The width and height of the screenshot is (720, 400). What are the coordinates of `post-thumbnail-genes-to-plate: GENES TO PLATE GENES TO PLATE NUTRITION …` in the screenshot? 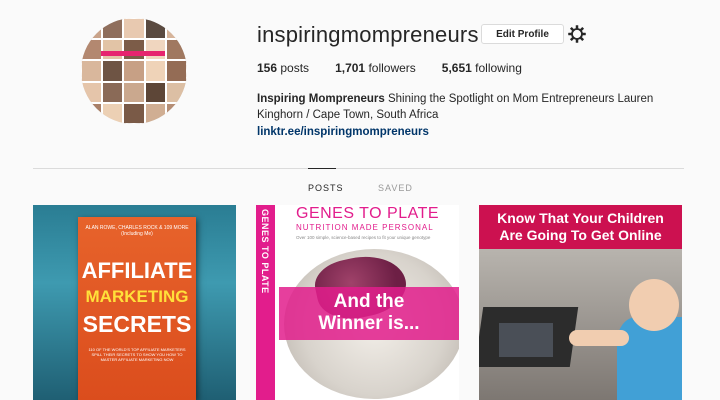 It's located at (357, 302).